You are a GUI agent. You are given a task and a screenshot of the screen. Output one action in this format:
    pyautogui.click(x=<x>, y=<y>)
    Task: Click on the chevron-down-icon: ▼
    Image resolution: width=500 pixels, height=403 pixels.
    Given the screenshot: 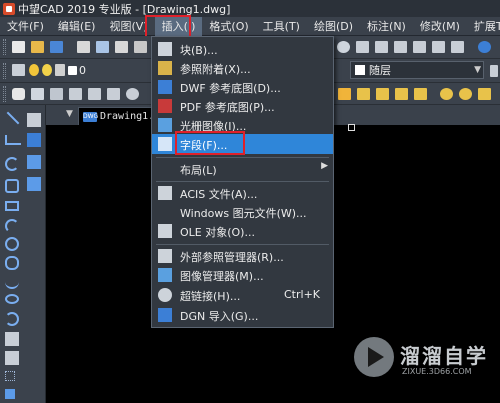 What is the action you would take?
    pyautogui.click(x=477, y=70)
    